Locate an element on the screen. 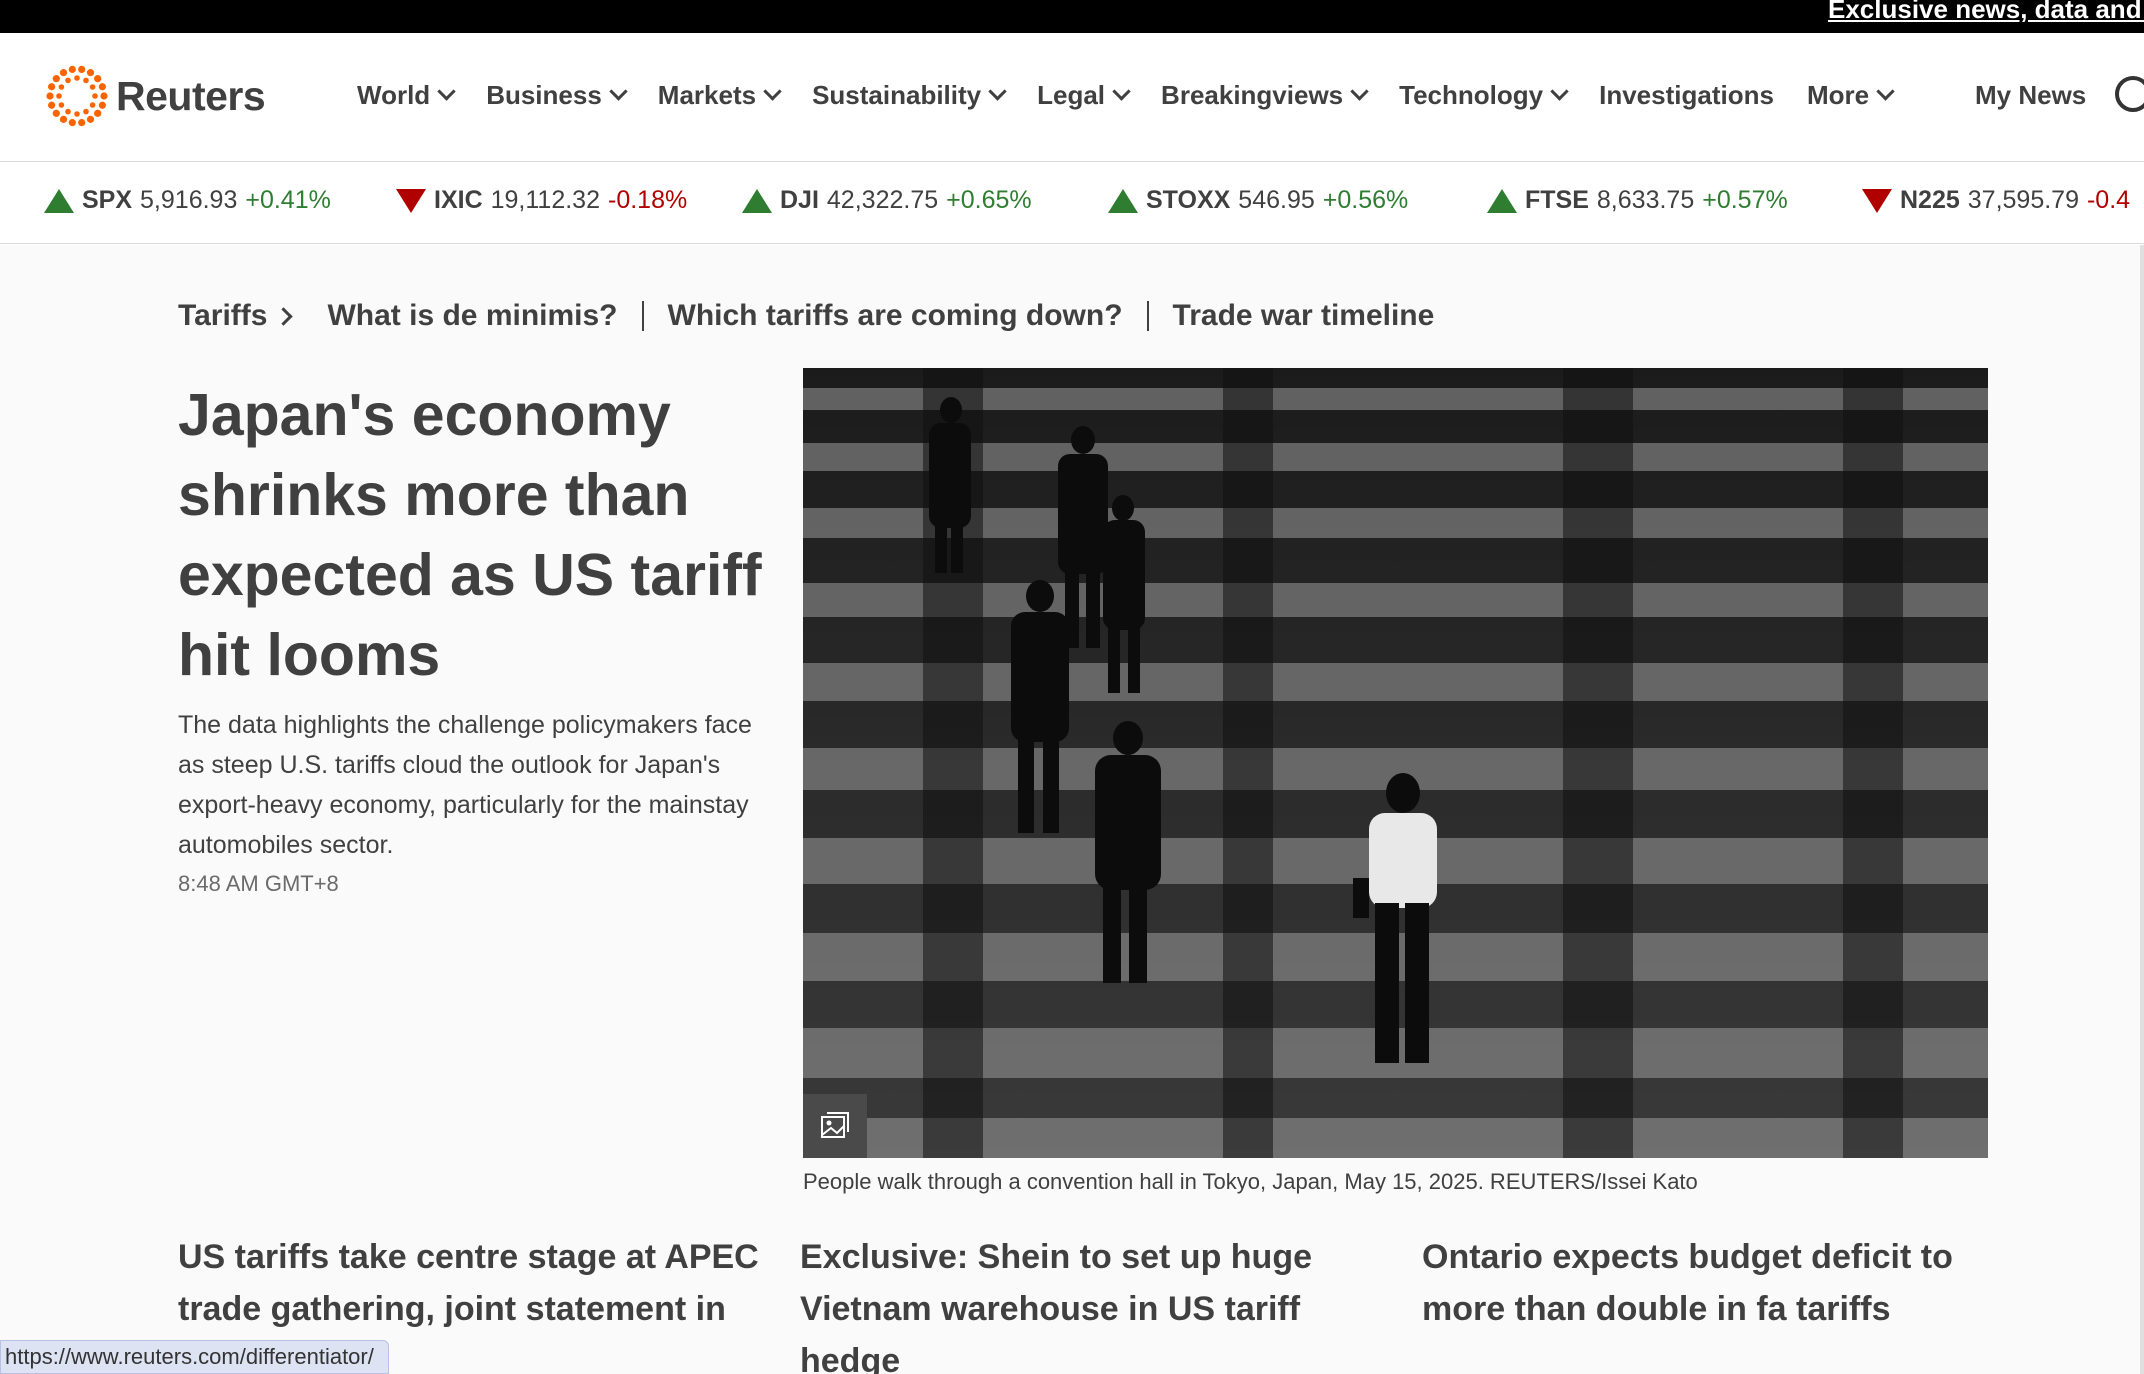  logo-text: Reuters is located at coordinates (191, 95).